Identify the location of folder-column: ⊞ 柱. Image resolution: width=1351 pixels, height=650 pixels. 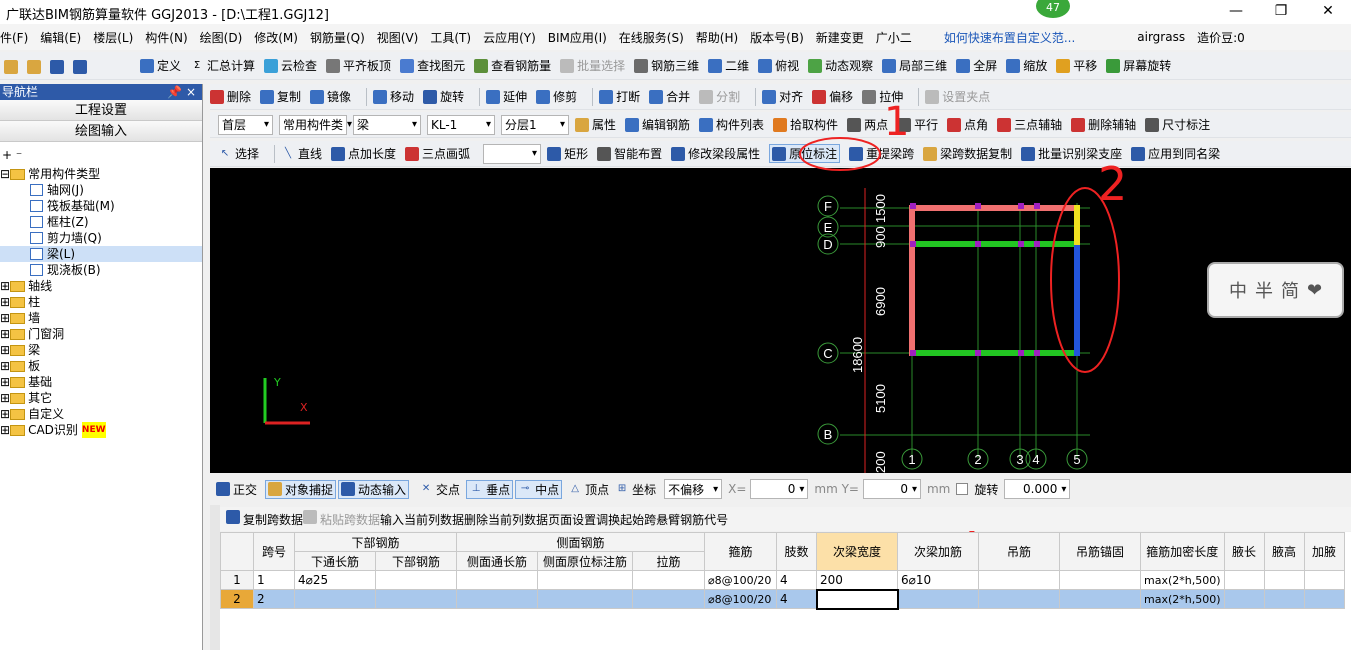
(101, 302).